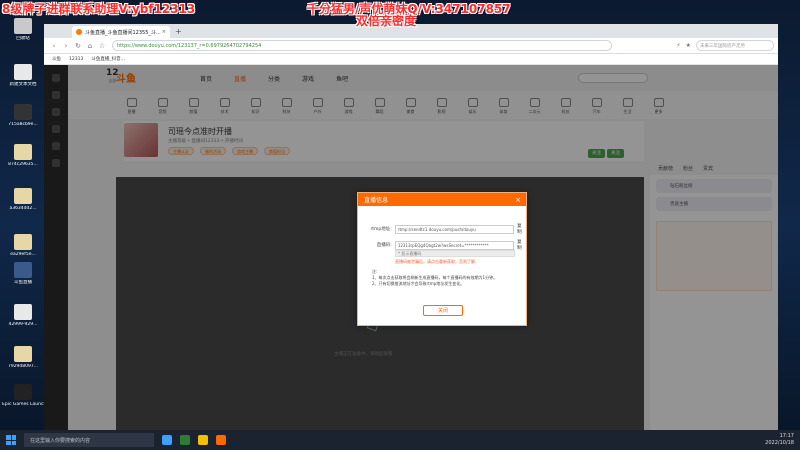  What do you see at coordinates (386, 21) in the screenshot?
I see `right-banner-line2: 双倍亲密度` at bounding box center [386, 21].